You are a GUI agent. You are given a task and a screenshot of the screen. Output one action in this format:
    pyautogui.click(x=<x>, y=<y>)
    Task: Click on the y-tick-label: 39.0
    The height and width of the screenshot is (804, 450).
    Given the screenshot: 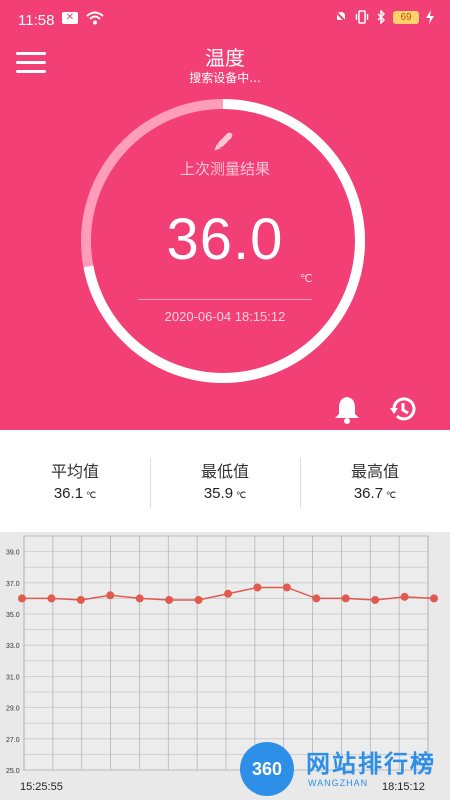 What is the action you would take?
    pyautogui.click(x=13, y=553)
    